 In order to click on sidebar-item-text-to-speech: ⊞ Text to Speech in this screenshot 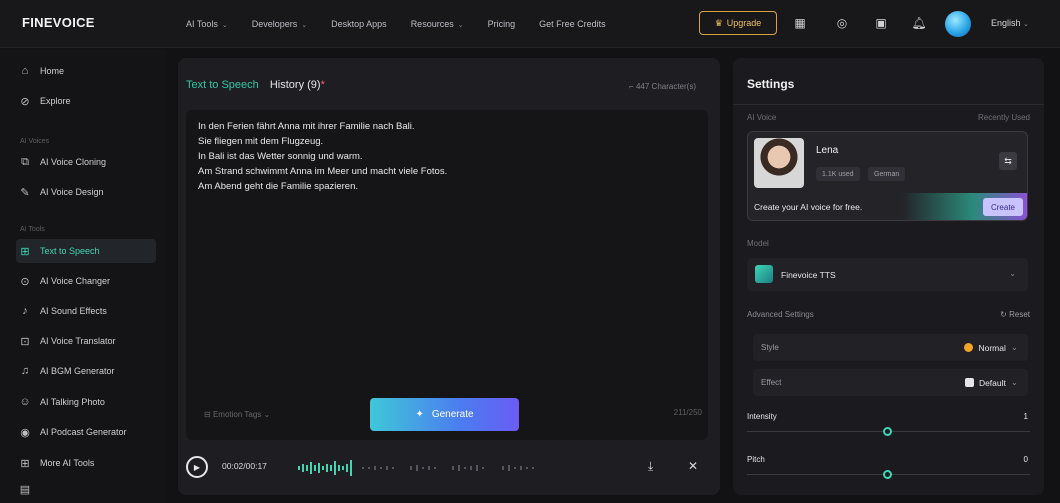, I will do `click(86, 251)`.